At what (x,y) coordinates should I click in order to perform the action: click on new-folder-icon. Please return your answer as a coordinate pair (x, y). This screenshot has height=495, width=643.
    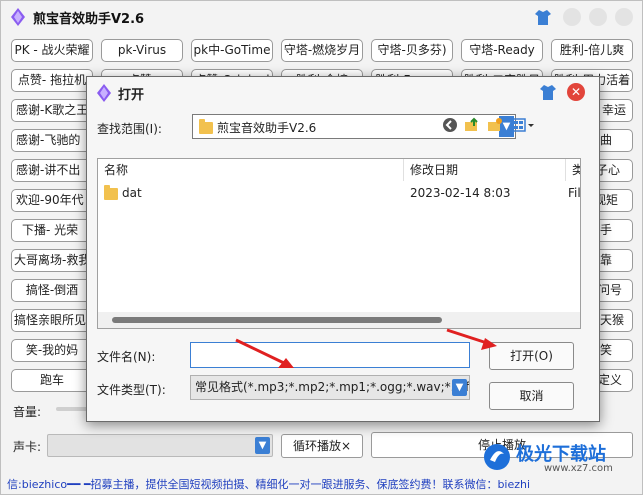
    Looking at the image, I should click on (495, 125).